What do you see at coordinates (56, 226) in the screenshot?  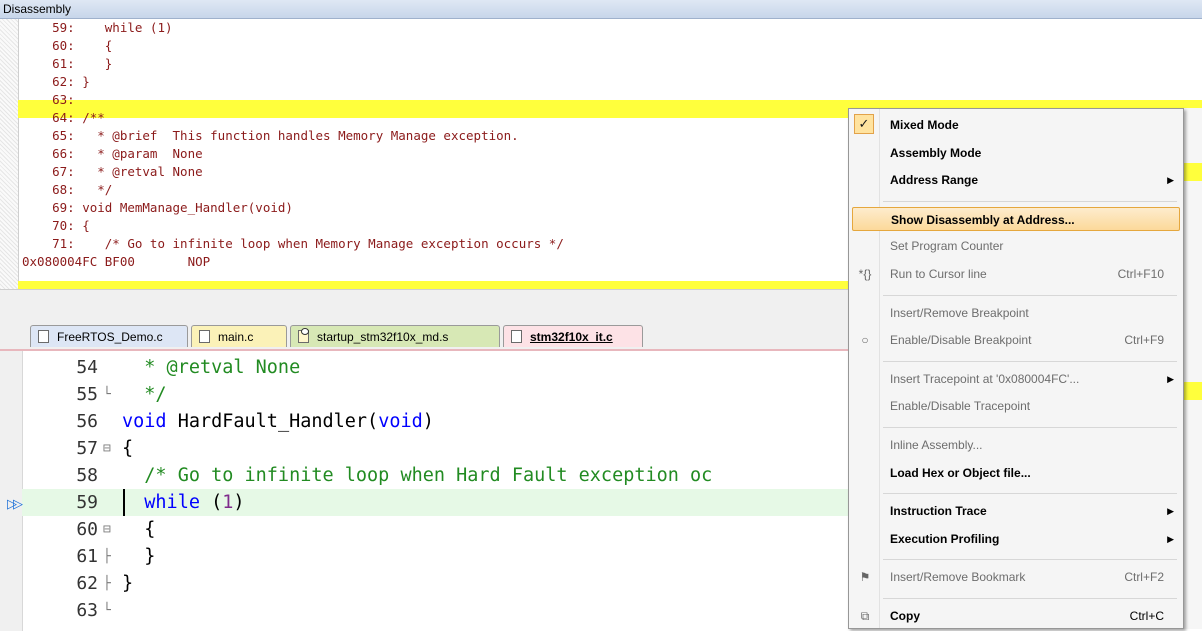 I see `disassembly-line: 70: {` at bounding box center [56, 226].